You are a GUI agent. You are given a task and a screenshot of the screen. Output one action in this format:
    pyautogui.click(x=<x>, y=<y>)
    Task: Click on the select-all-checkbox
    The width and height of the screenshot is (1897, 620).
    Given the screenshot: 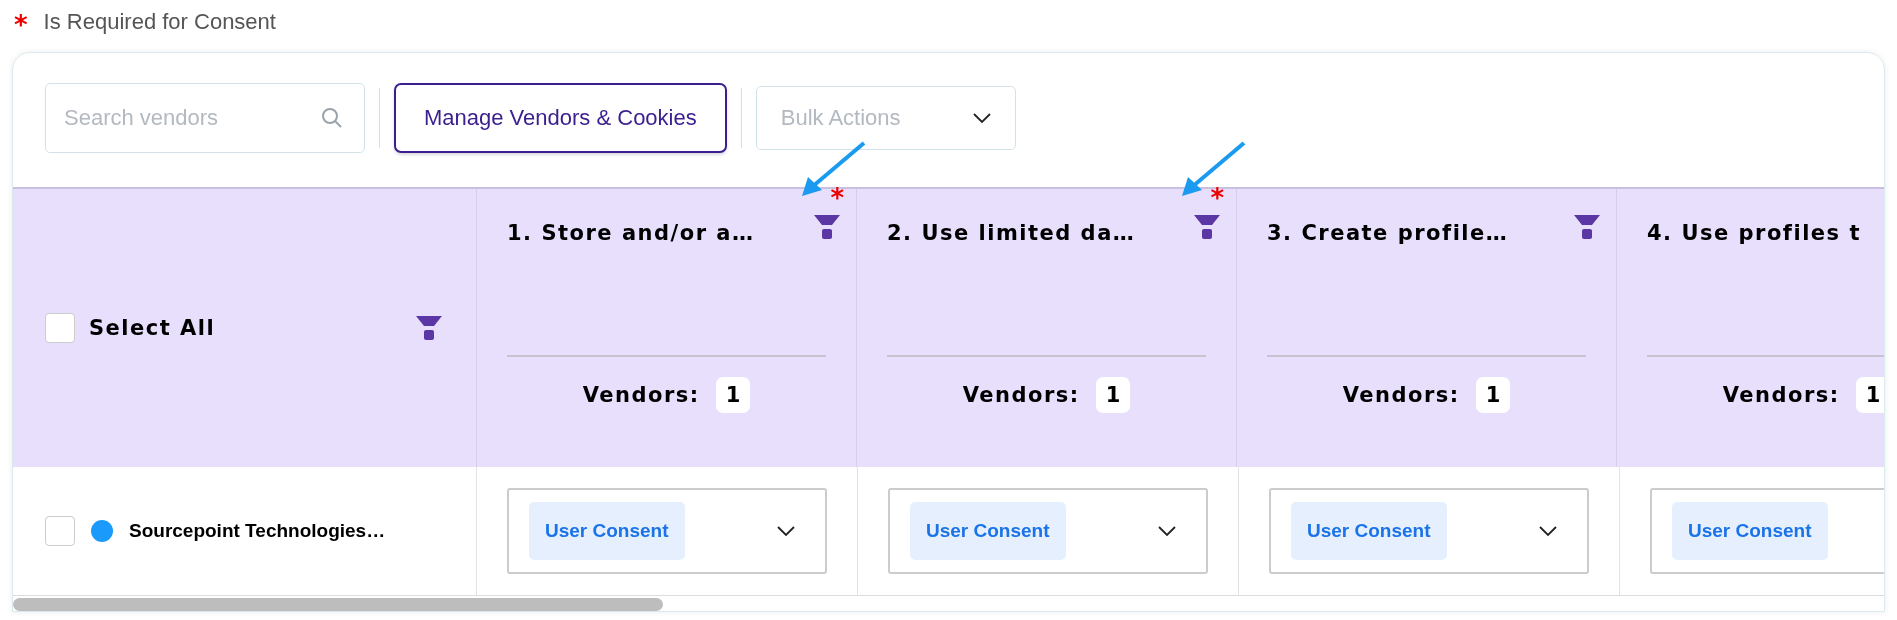 What is the action you would take?
    pyautogui.click(x=60, y=328)
    